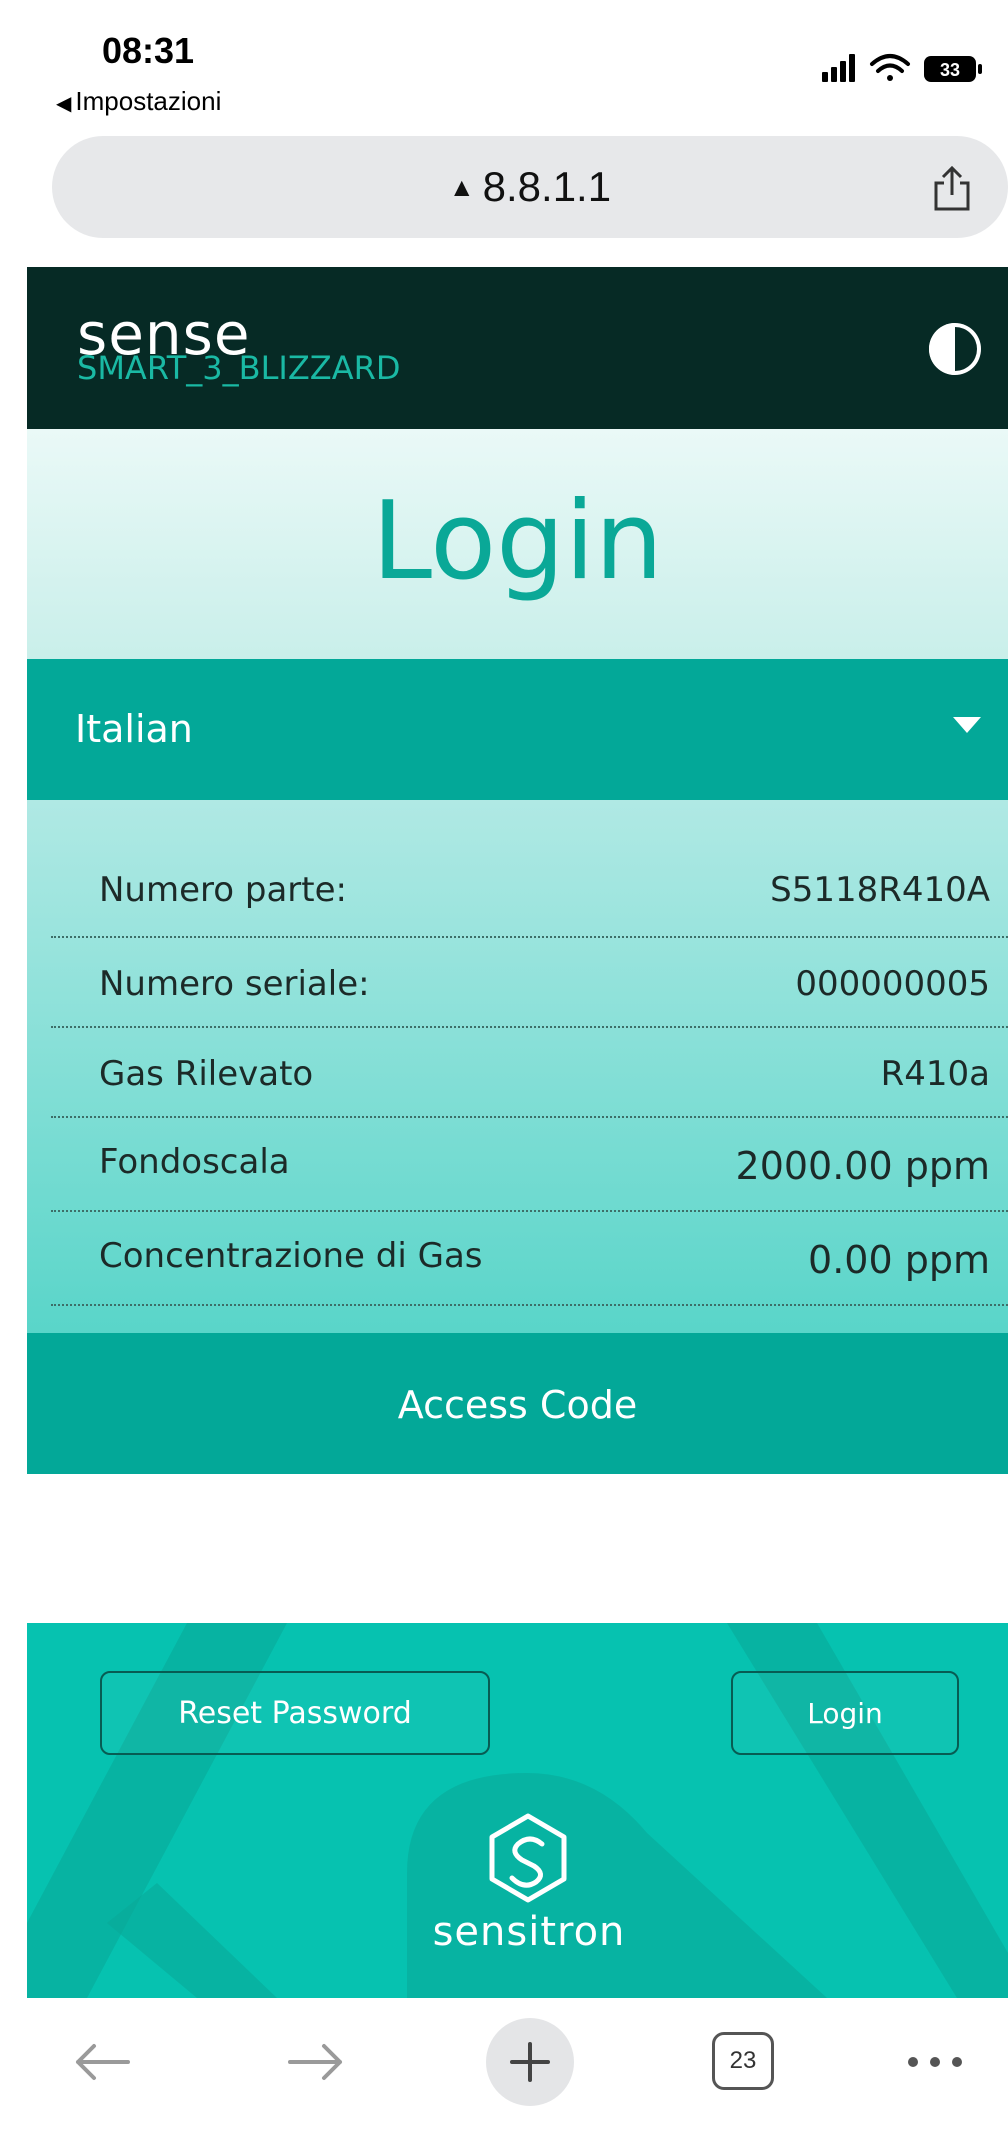  I want to click on info-value: 000000005, so click(892, 984).